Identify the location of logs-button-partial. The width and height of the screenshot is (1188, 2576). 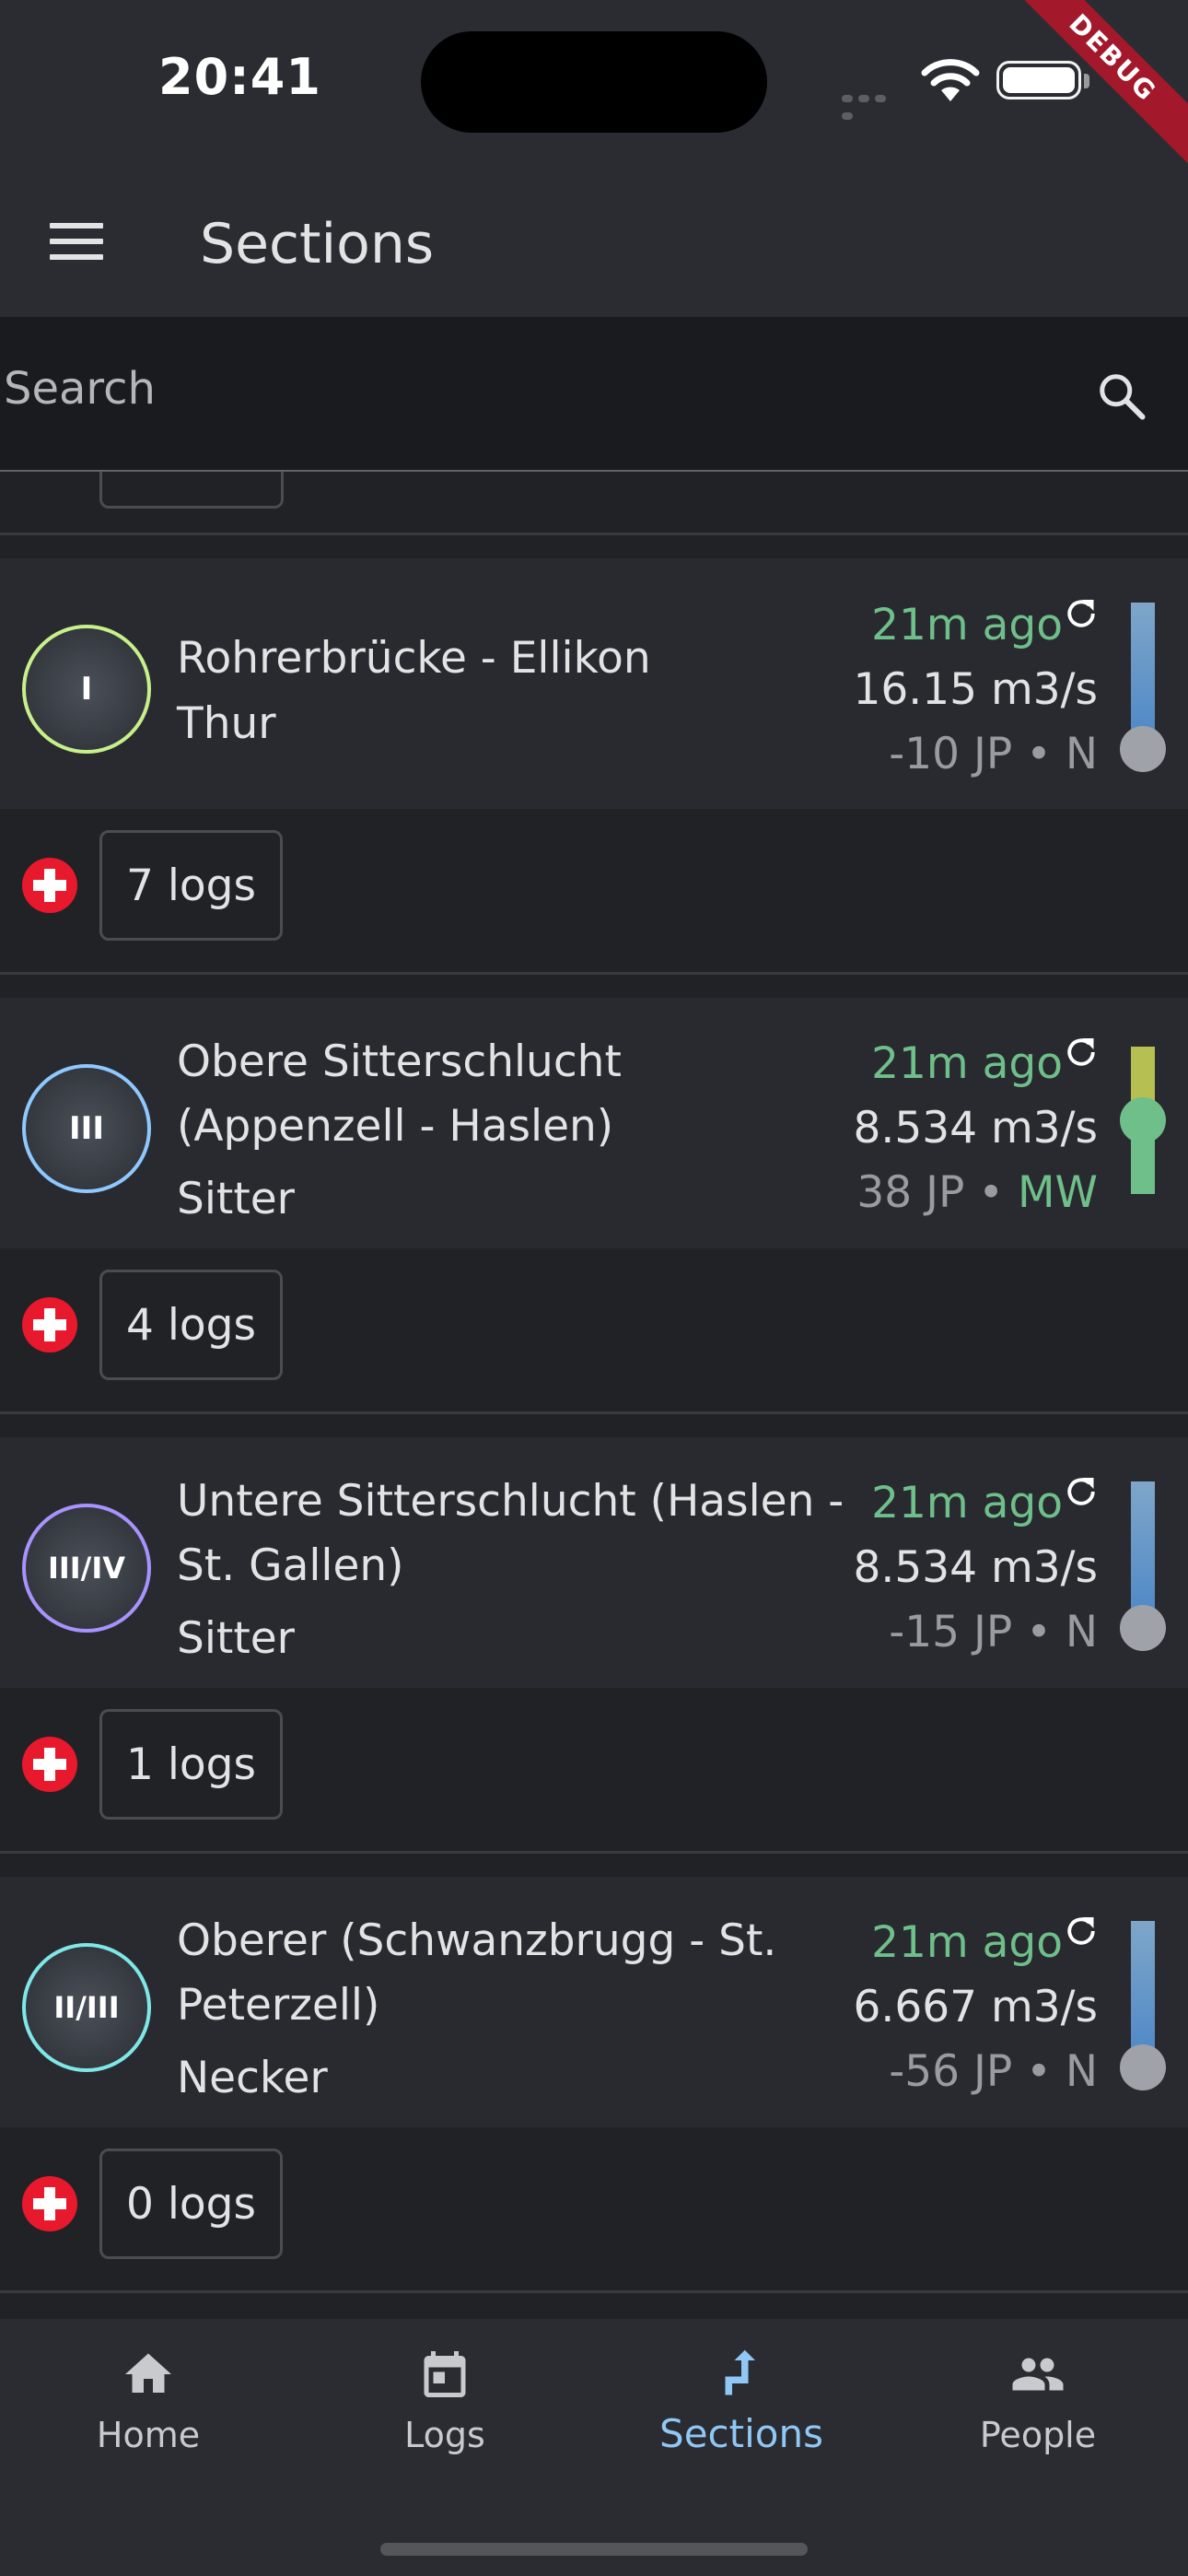
(191, 491).